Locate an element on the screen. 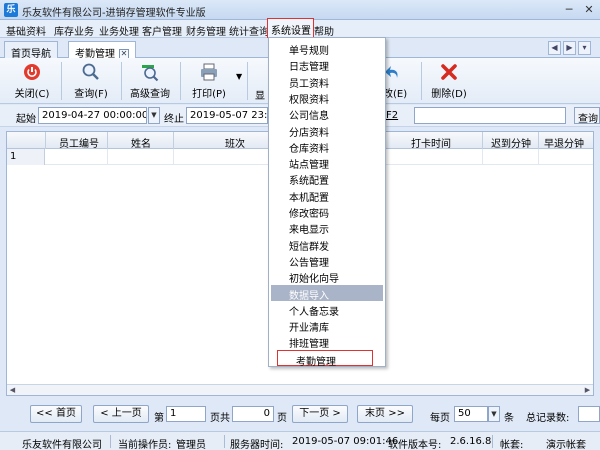 Image resolution: width=600 pixels, height=450 pixels. start-date-input: 2019-04-27 00:00:00 is located at coordinates (92, 115).